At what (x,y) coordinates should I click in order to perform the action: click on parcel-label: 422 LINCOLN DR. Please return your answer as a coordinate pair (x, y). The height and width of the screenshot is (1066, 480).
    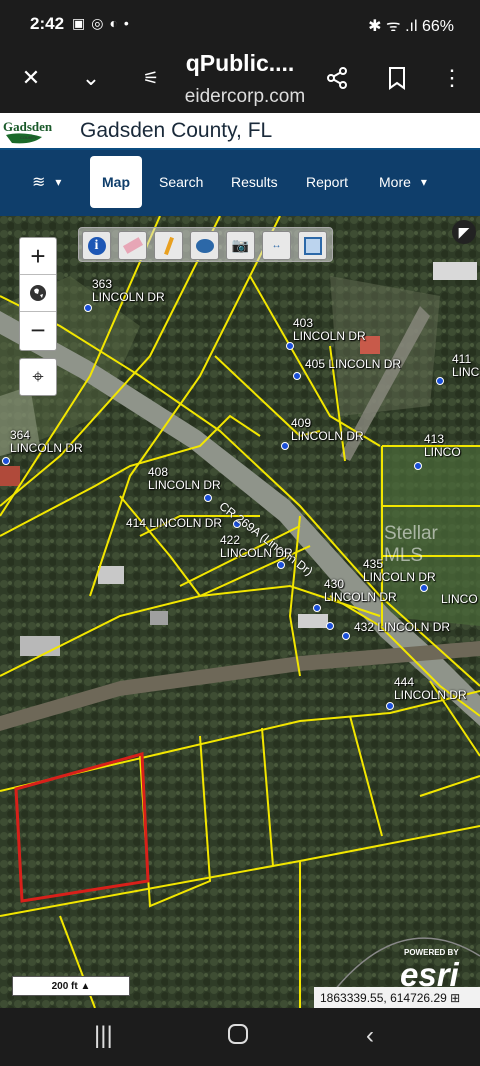
    Looking at the image, I should click on (256, 546).